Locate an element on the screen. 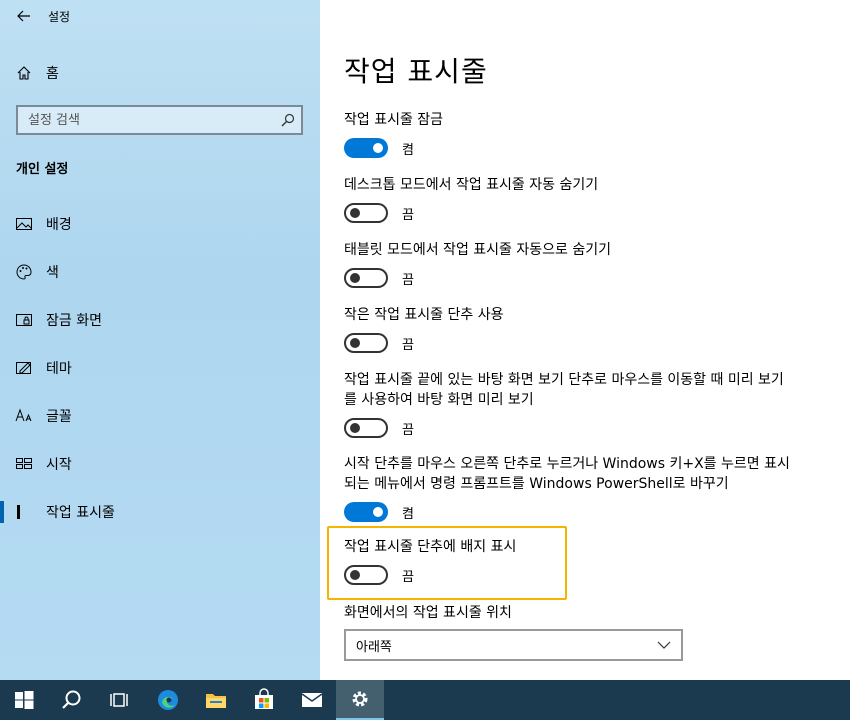 The width and height of the screenshot is (850, 720). edge-icon is located at coordinates (168, 700).